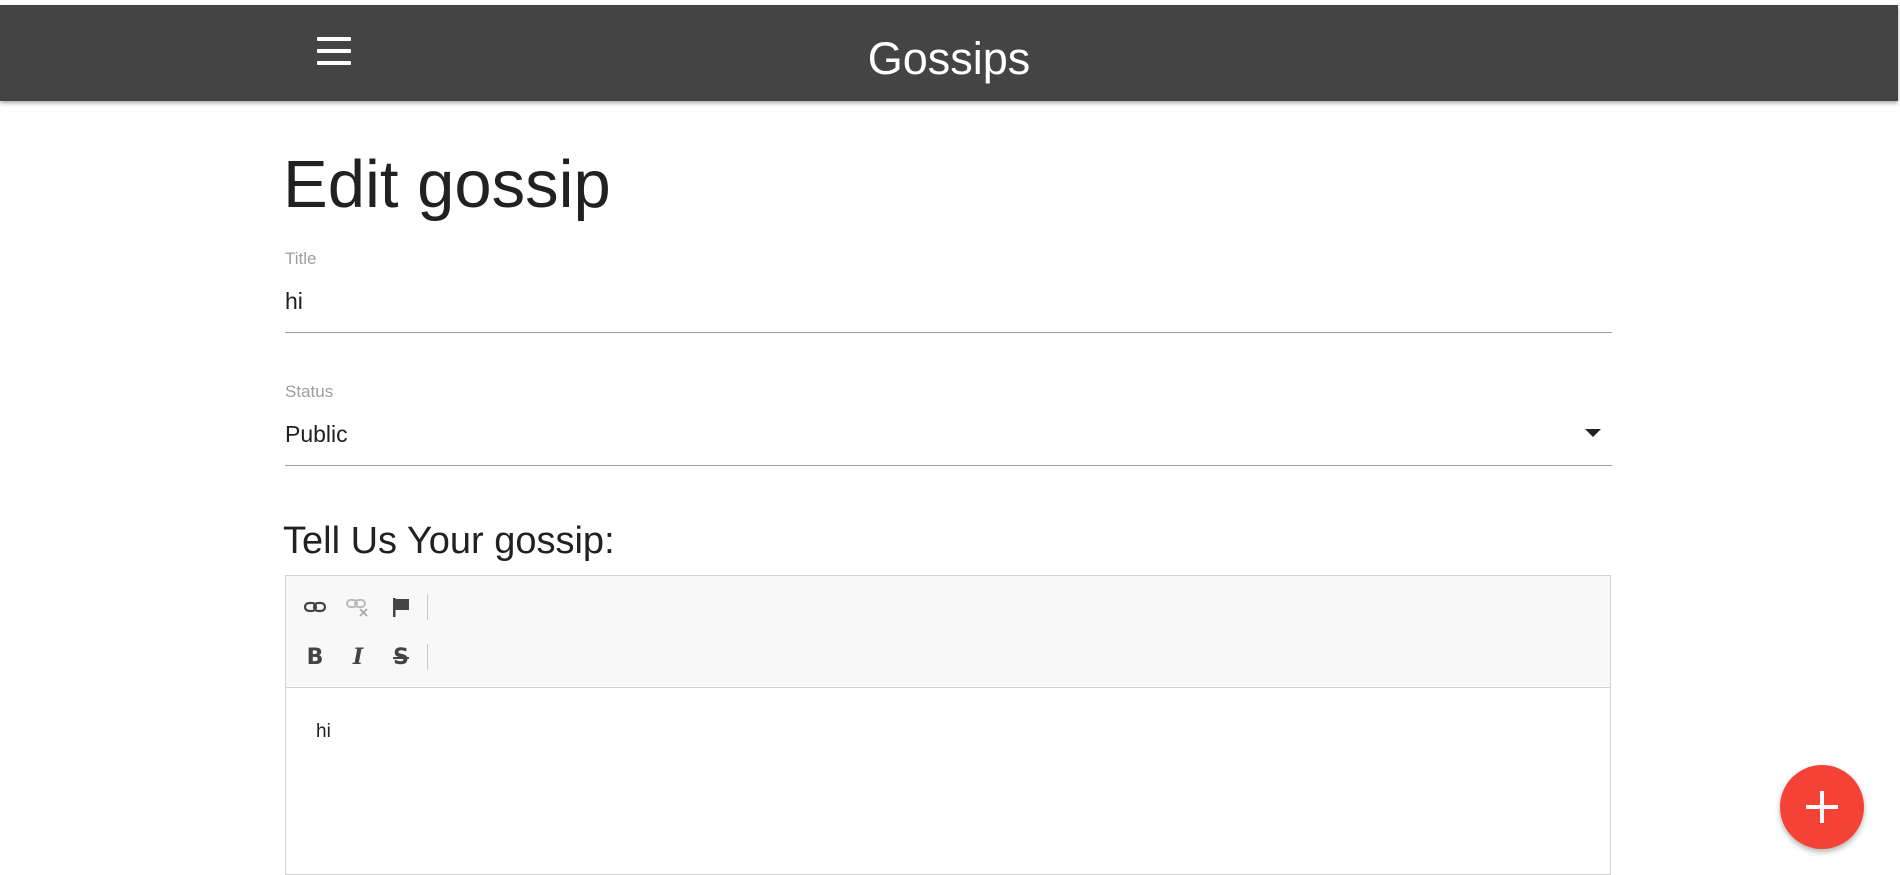 The image size is (1900, 875). What do you see at coordinates (948, 465) in the screenshot?
I see `status-select-underline` at bounding box center [948, 465].